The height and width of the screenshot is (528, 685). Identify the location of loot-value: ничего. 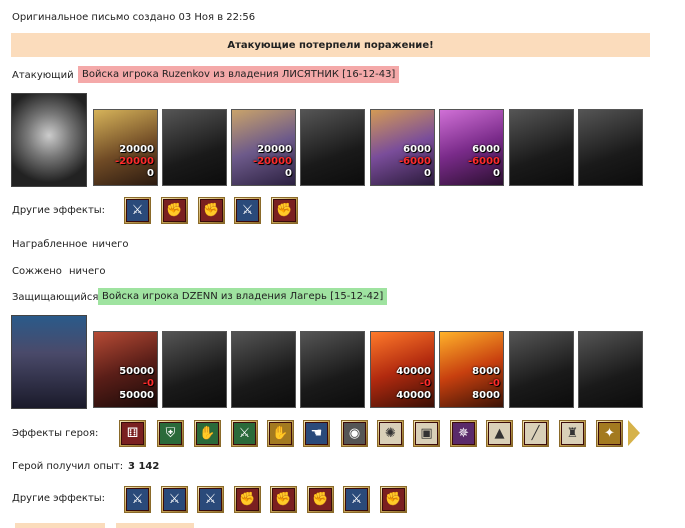
(110, 244).